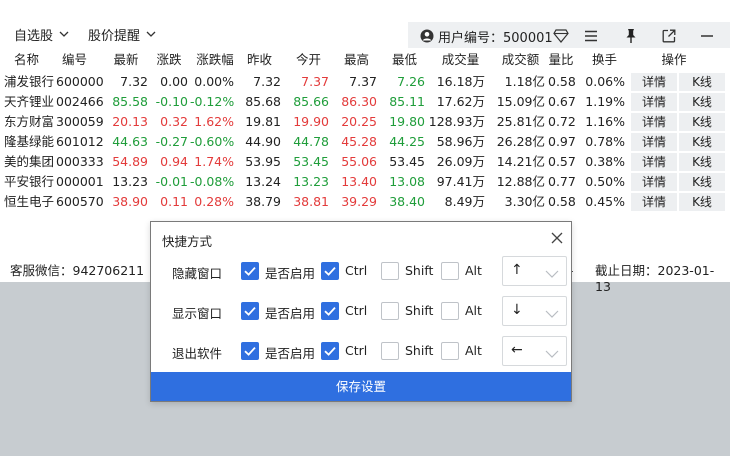 This screenshot has width=730, height=456. I want to click on close-icon, so click(557, 238).